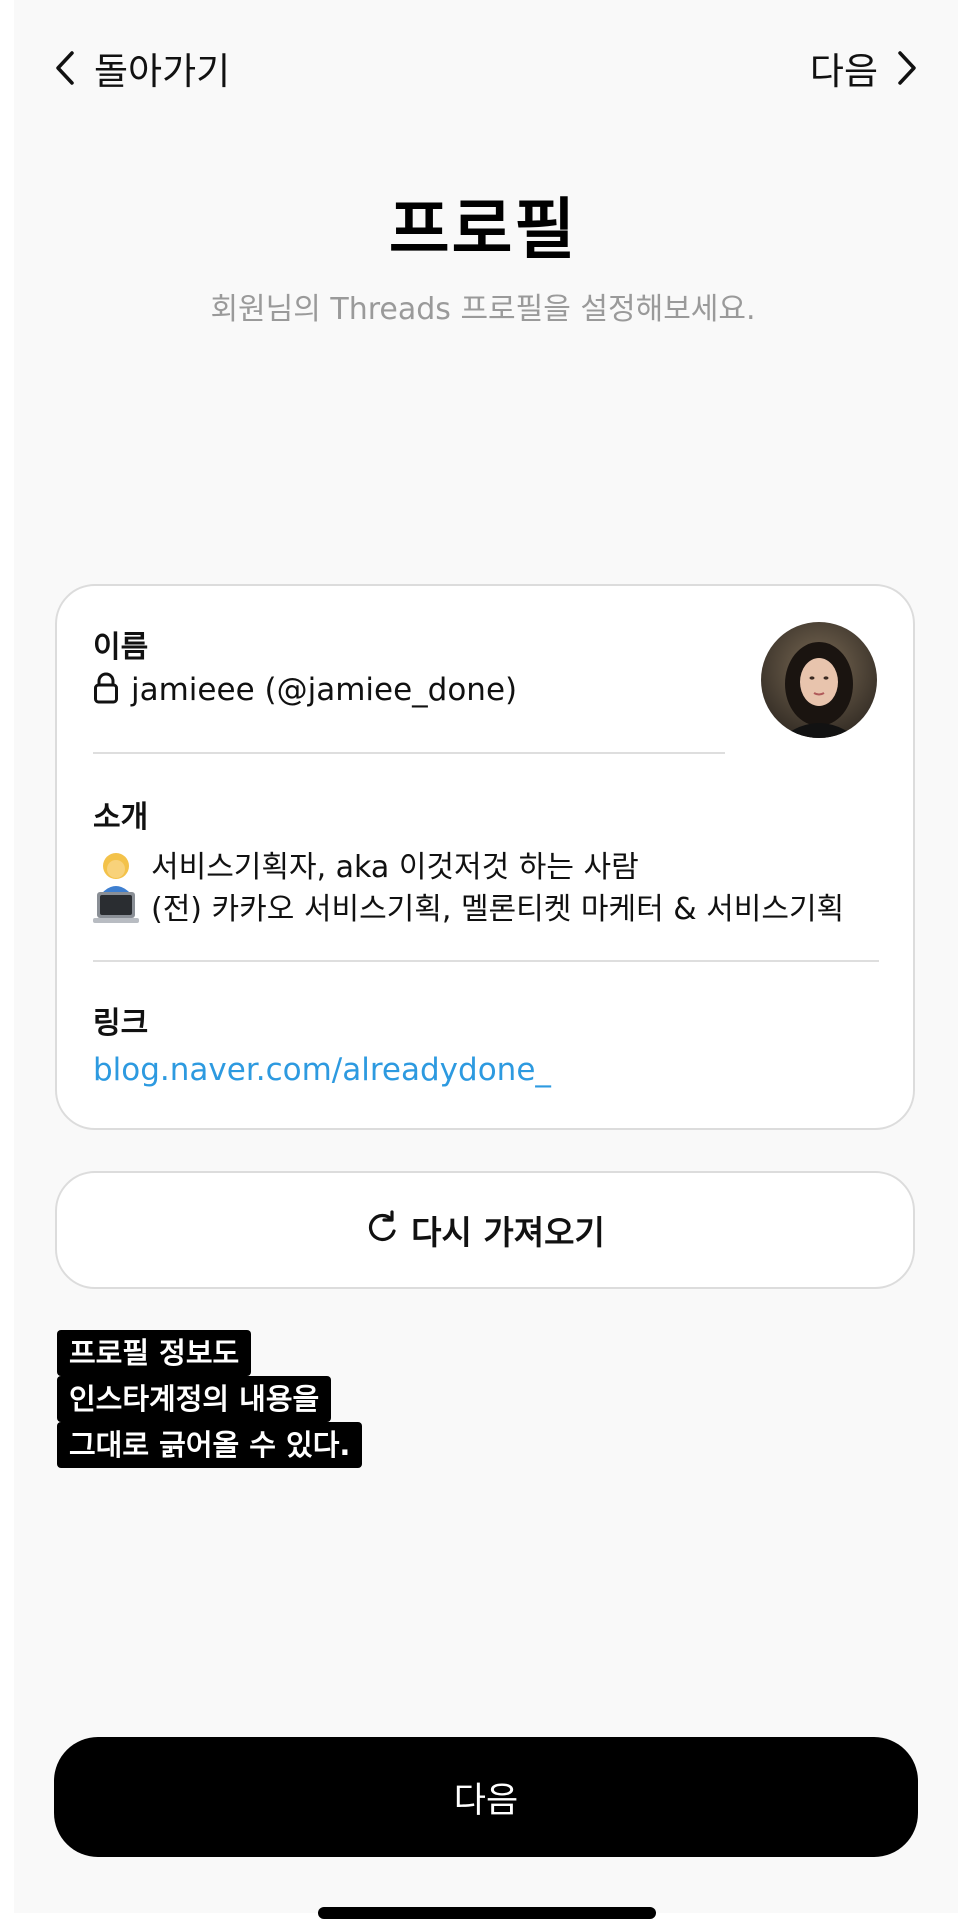 Image resolution: width=966 pixels, height=1919 pixels. Describe the element at coordinates (121, 647) in the screenshot. I see `name-label: 이름` at that location.